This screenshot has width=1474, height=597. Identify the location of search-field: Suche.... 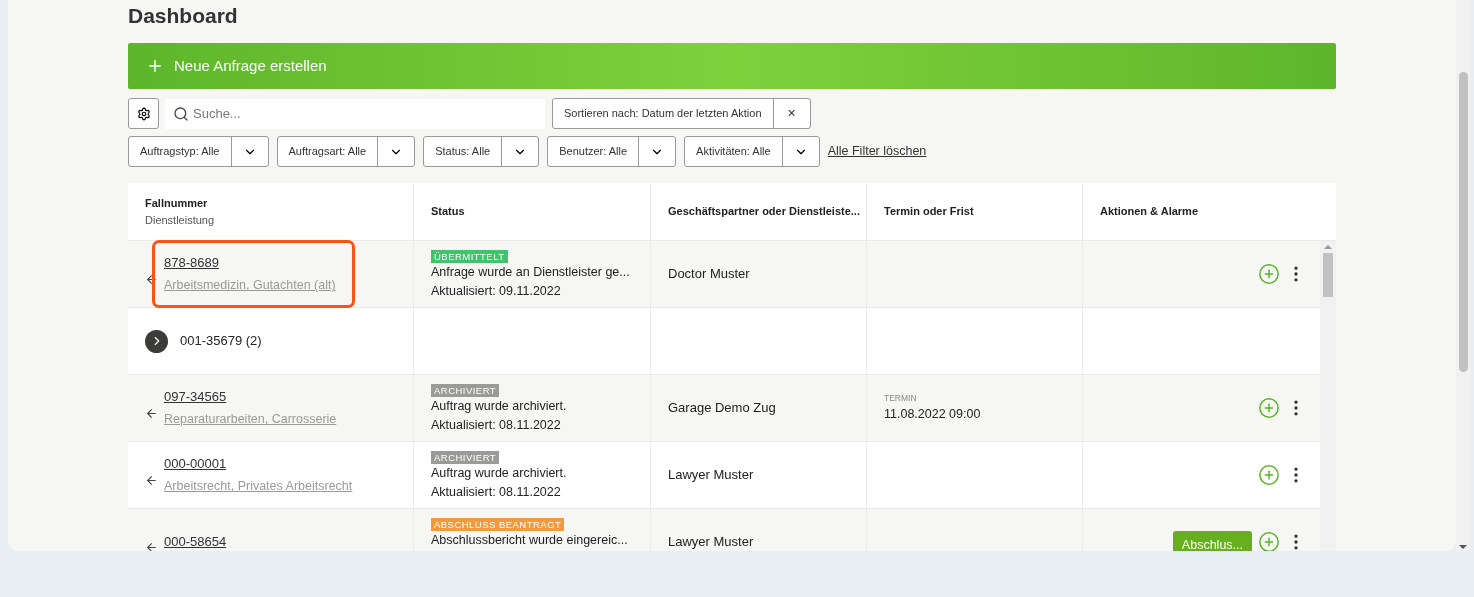
(355, 113).